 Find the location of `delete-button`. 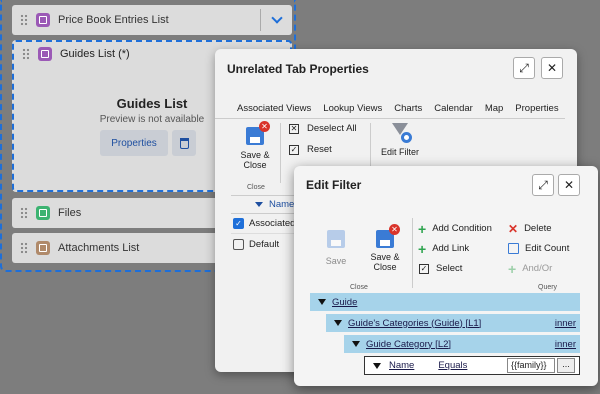

delete-button is located at coordinates (184, 143).